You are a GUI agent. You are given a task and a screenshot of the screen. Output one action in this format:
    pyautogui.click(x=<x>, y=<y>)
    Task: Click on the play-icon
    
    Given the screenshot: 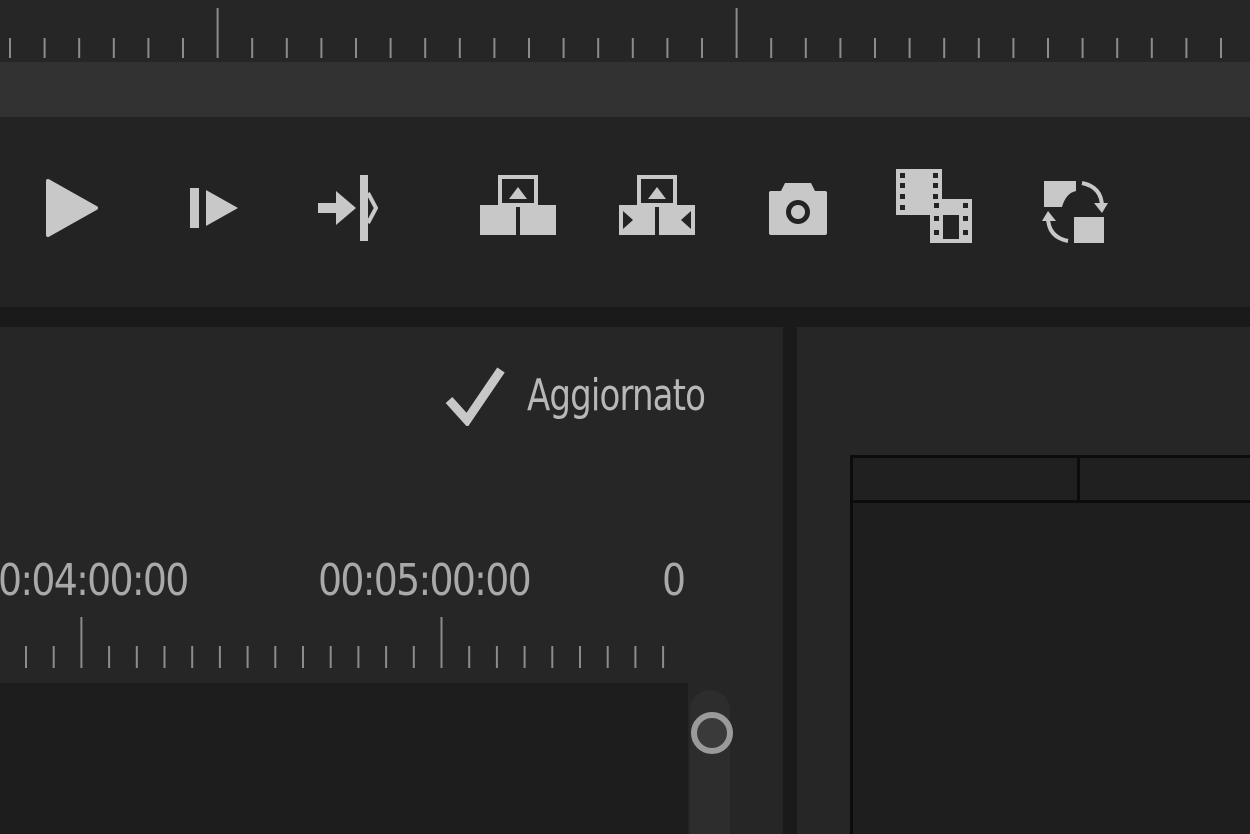 What is the action you would take?
    pyautogui.click(x=72, y=208)
    